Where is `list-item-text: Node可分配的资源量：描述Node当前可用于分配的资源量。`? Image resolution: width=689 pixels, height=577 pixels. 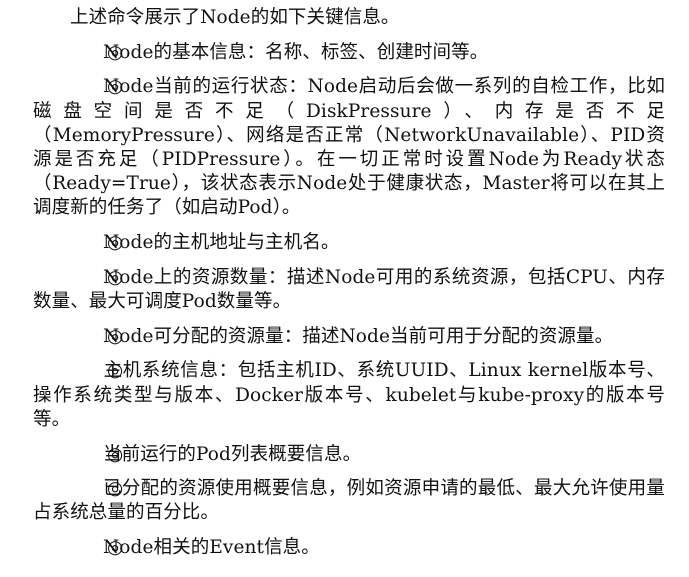 list-item-text: Node可分配的资源量：描述Node当前可用于分配的资源量。 is located at coordinates (358, 336).